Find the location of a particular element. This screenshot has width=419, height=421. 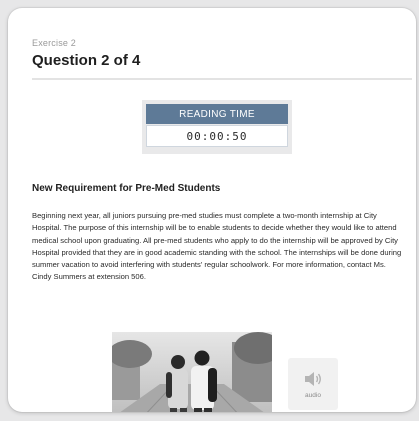

reading-timer: READING TIME 00:00:50 is located at coordinates (217, 127).